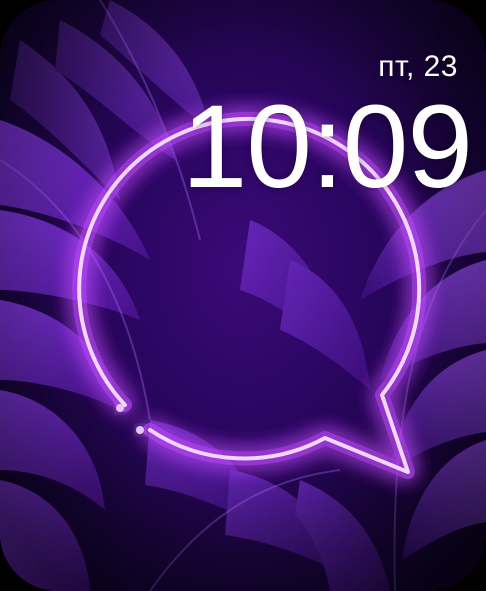  I want to click on date-label: пт, 23, so click(418, 66).